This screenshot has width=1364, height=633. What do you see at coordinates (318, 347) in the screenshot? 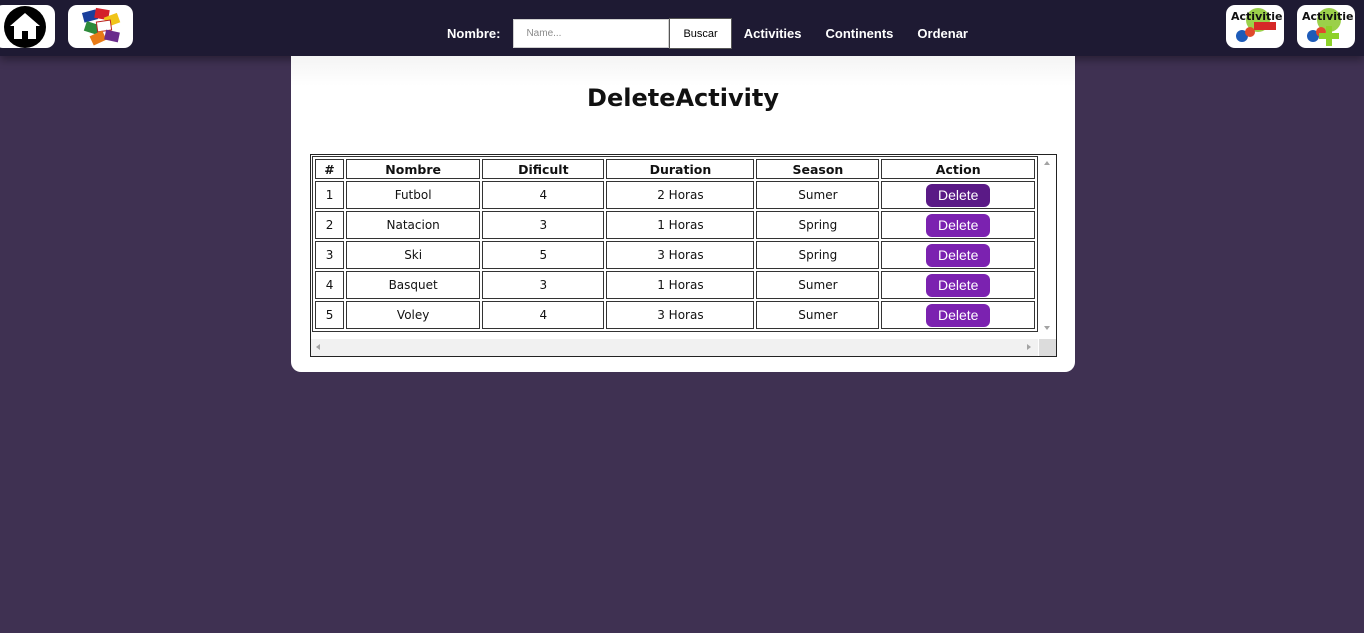
I see `scroll-left-icon` at bounding box center [318, 347].